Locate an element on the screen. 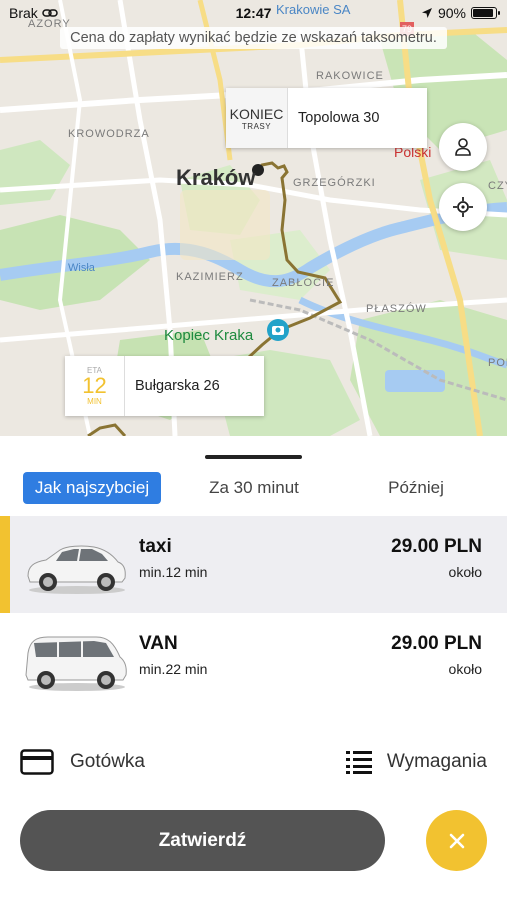 The width and height of the screenshot is (507, 900). credit-card-icon is located at coordinates (37, 762).